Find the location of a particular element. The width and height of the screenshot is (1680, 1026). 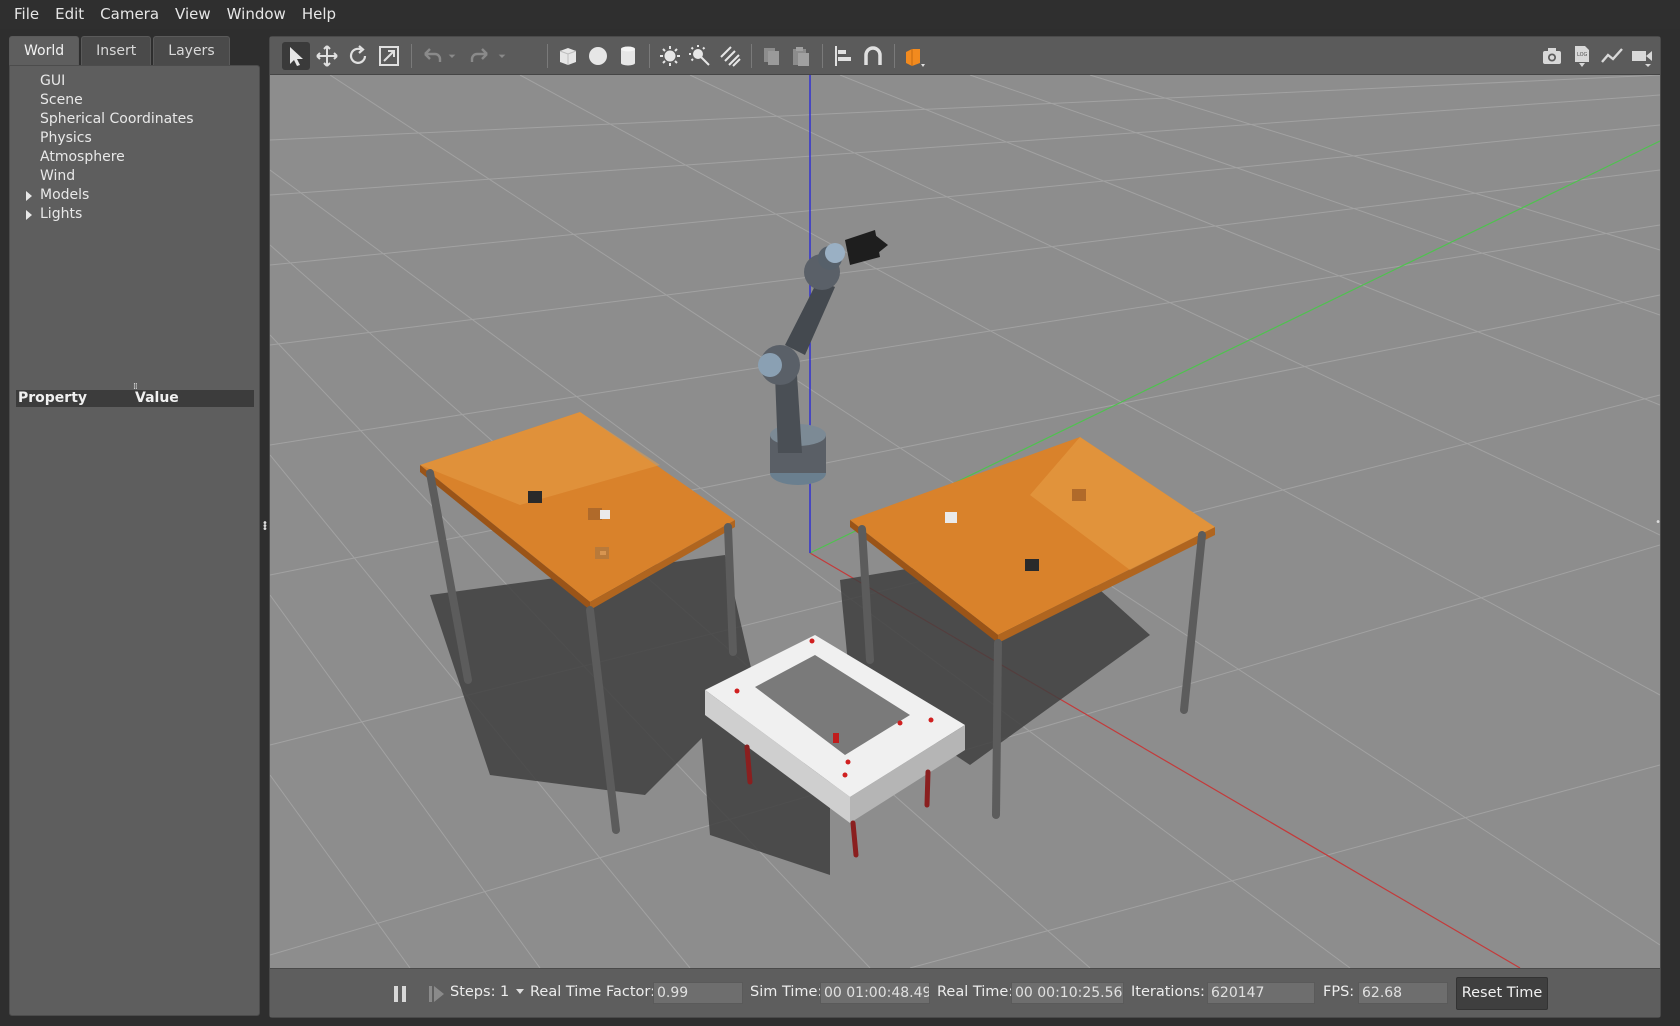

sim-time-label: Sim Time: is located at coordinates (786, 992).